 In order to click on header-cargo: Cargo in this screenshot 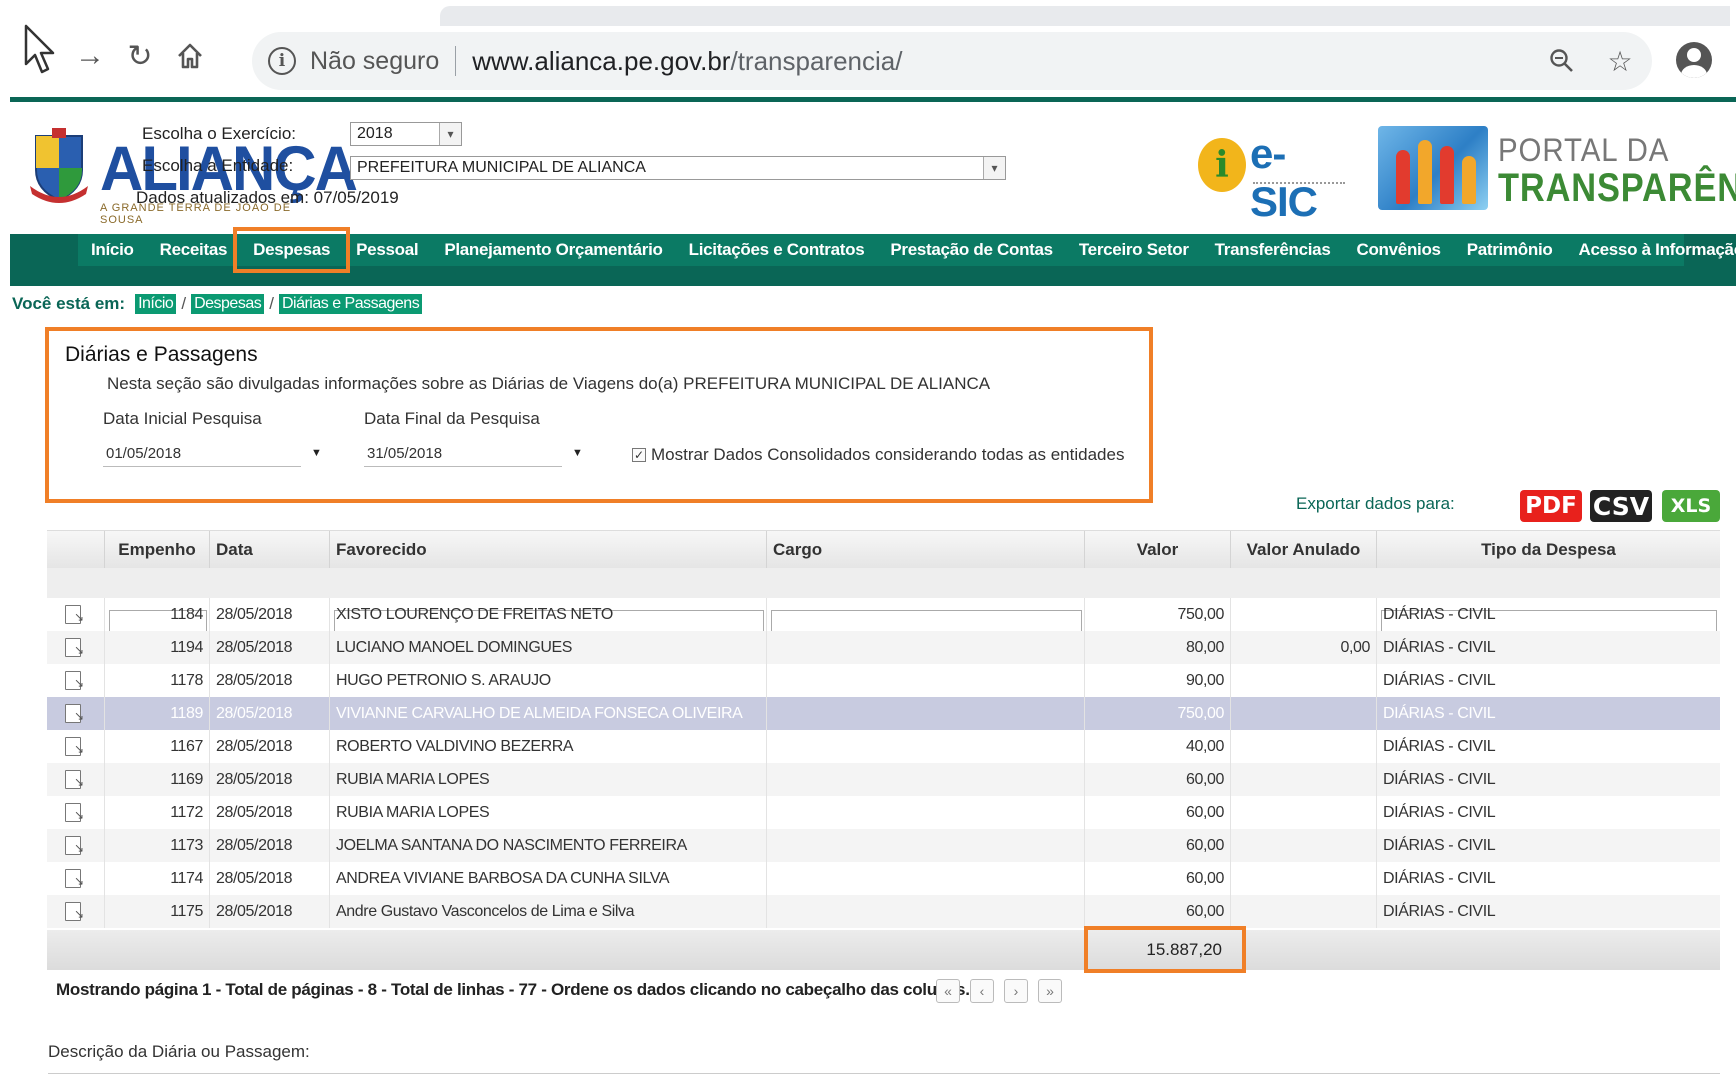, I will do `click(925, 550)`.